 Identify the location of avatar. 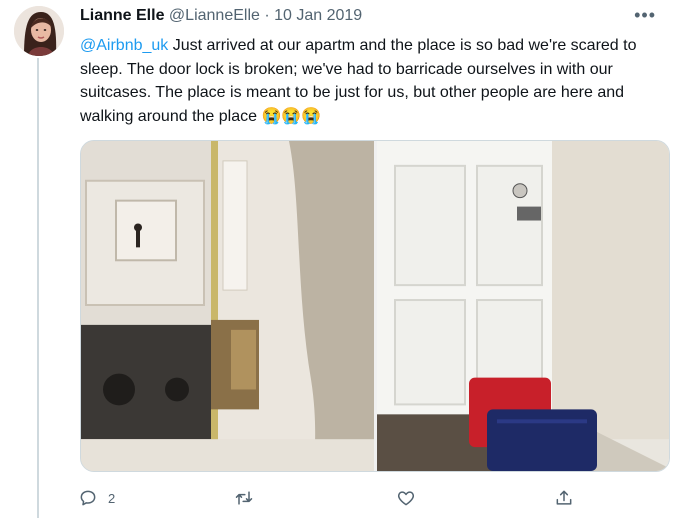
(39, 31).